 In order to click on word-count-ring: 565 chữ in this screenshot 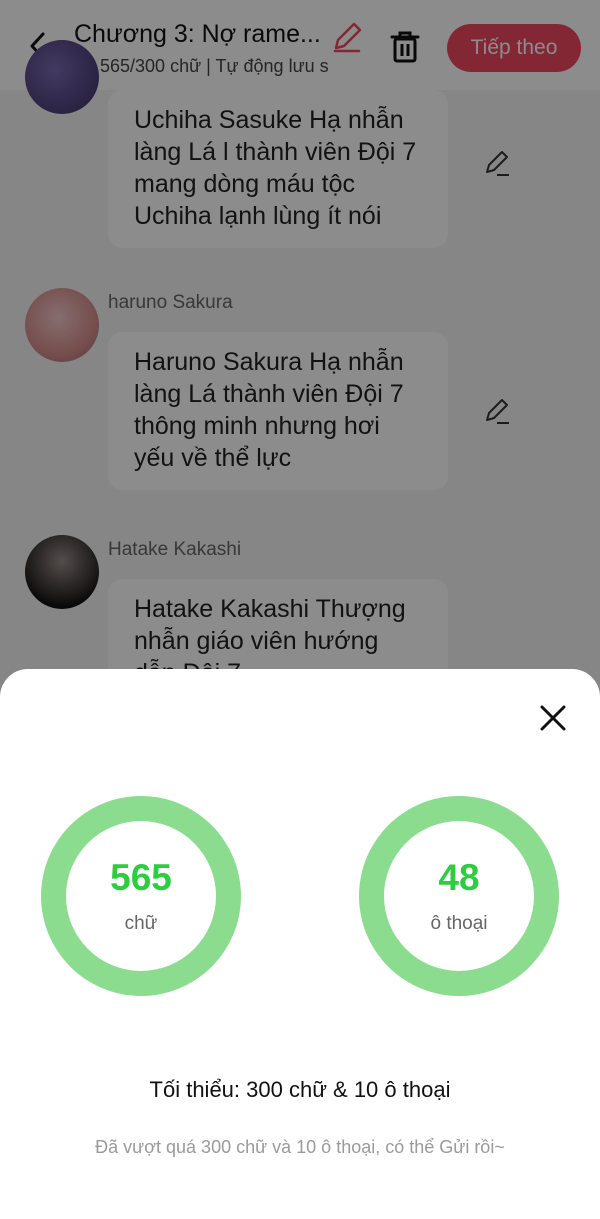, I will do `click(141, 896)`.